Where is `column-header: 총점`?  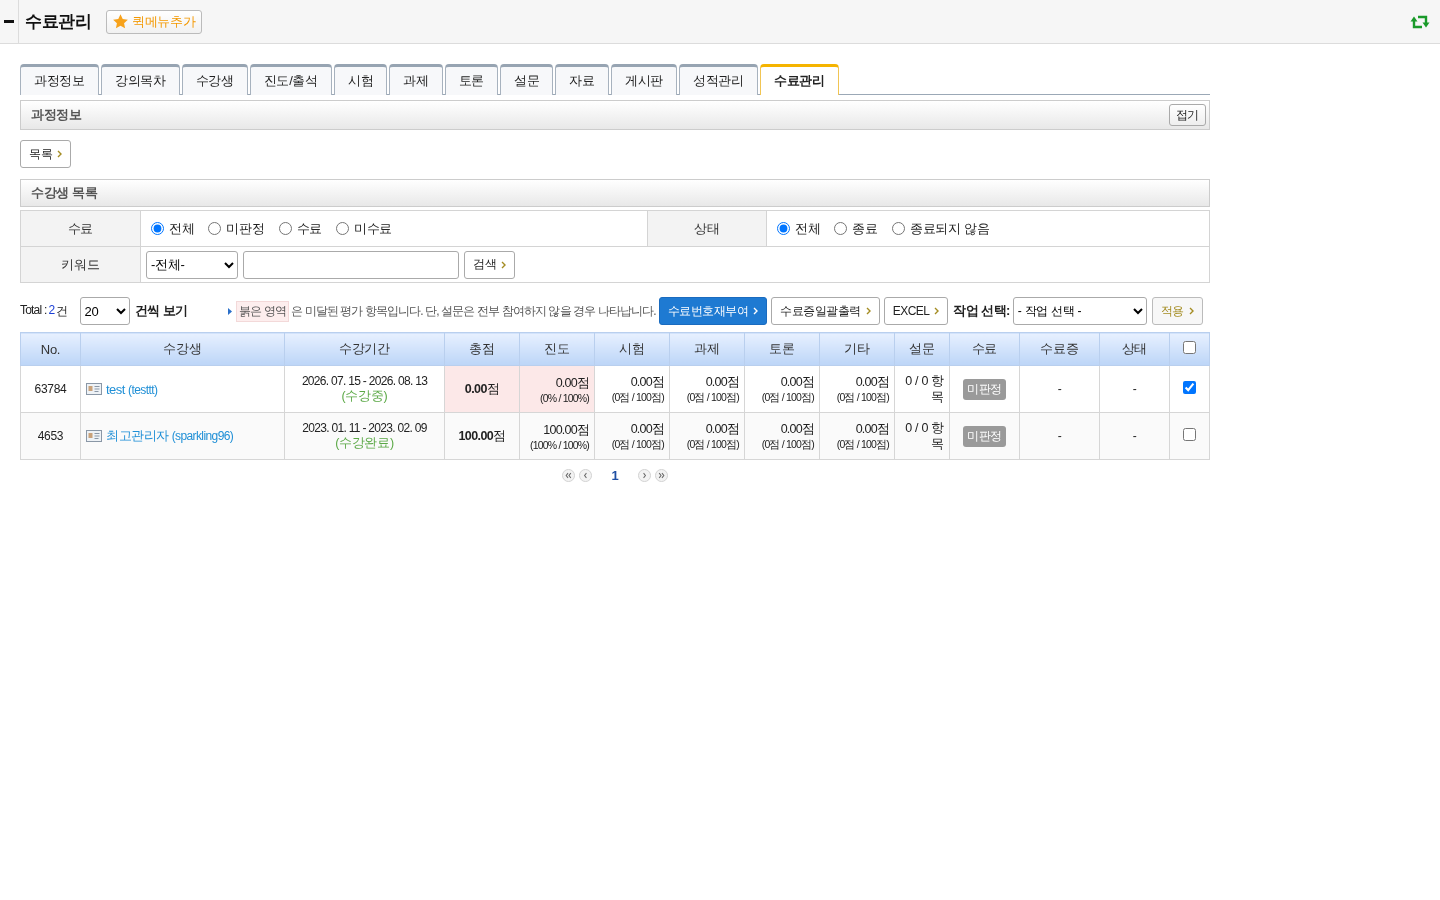
column-header: 총점 is located at coordinates (482, 349).